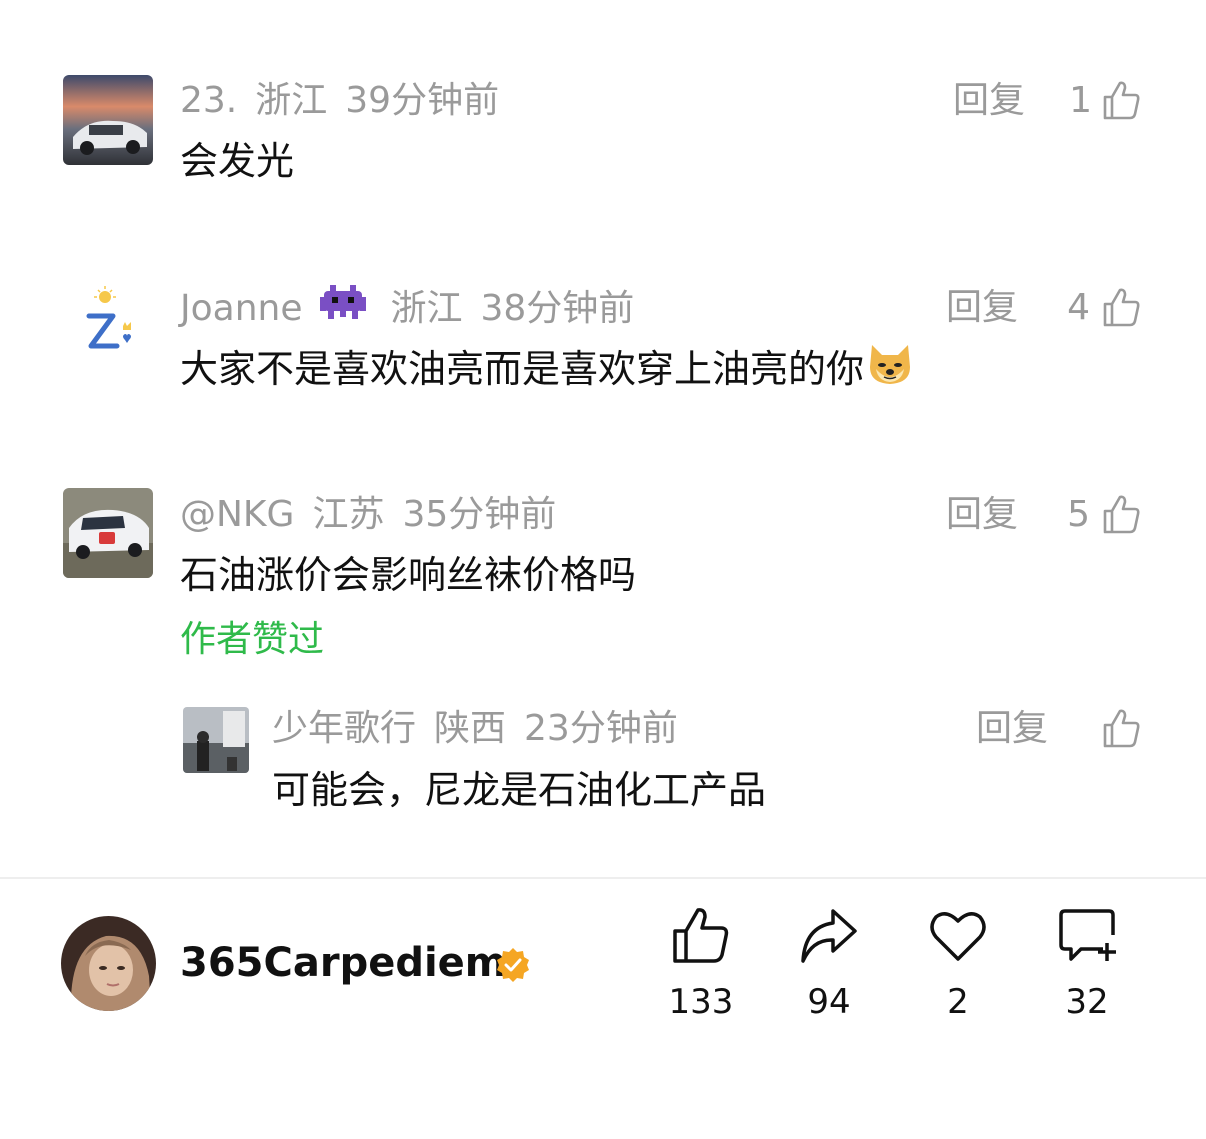 The width and height of the screenshot is (1206, 1139). I want to click on share-action: 94, so click(829, 965).